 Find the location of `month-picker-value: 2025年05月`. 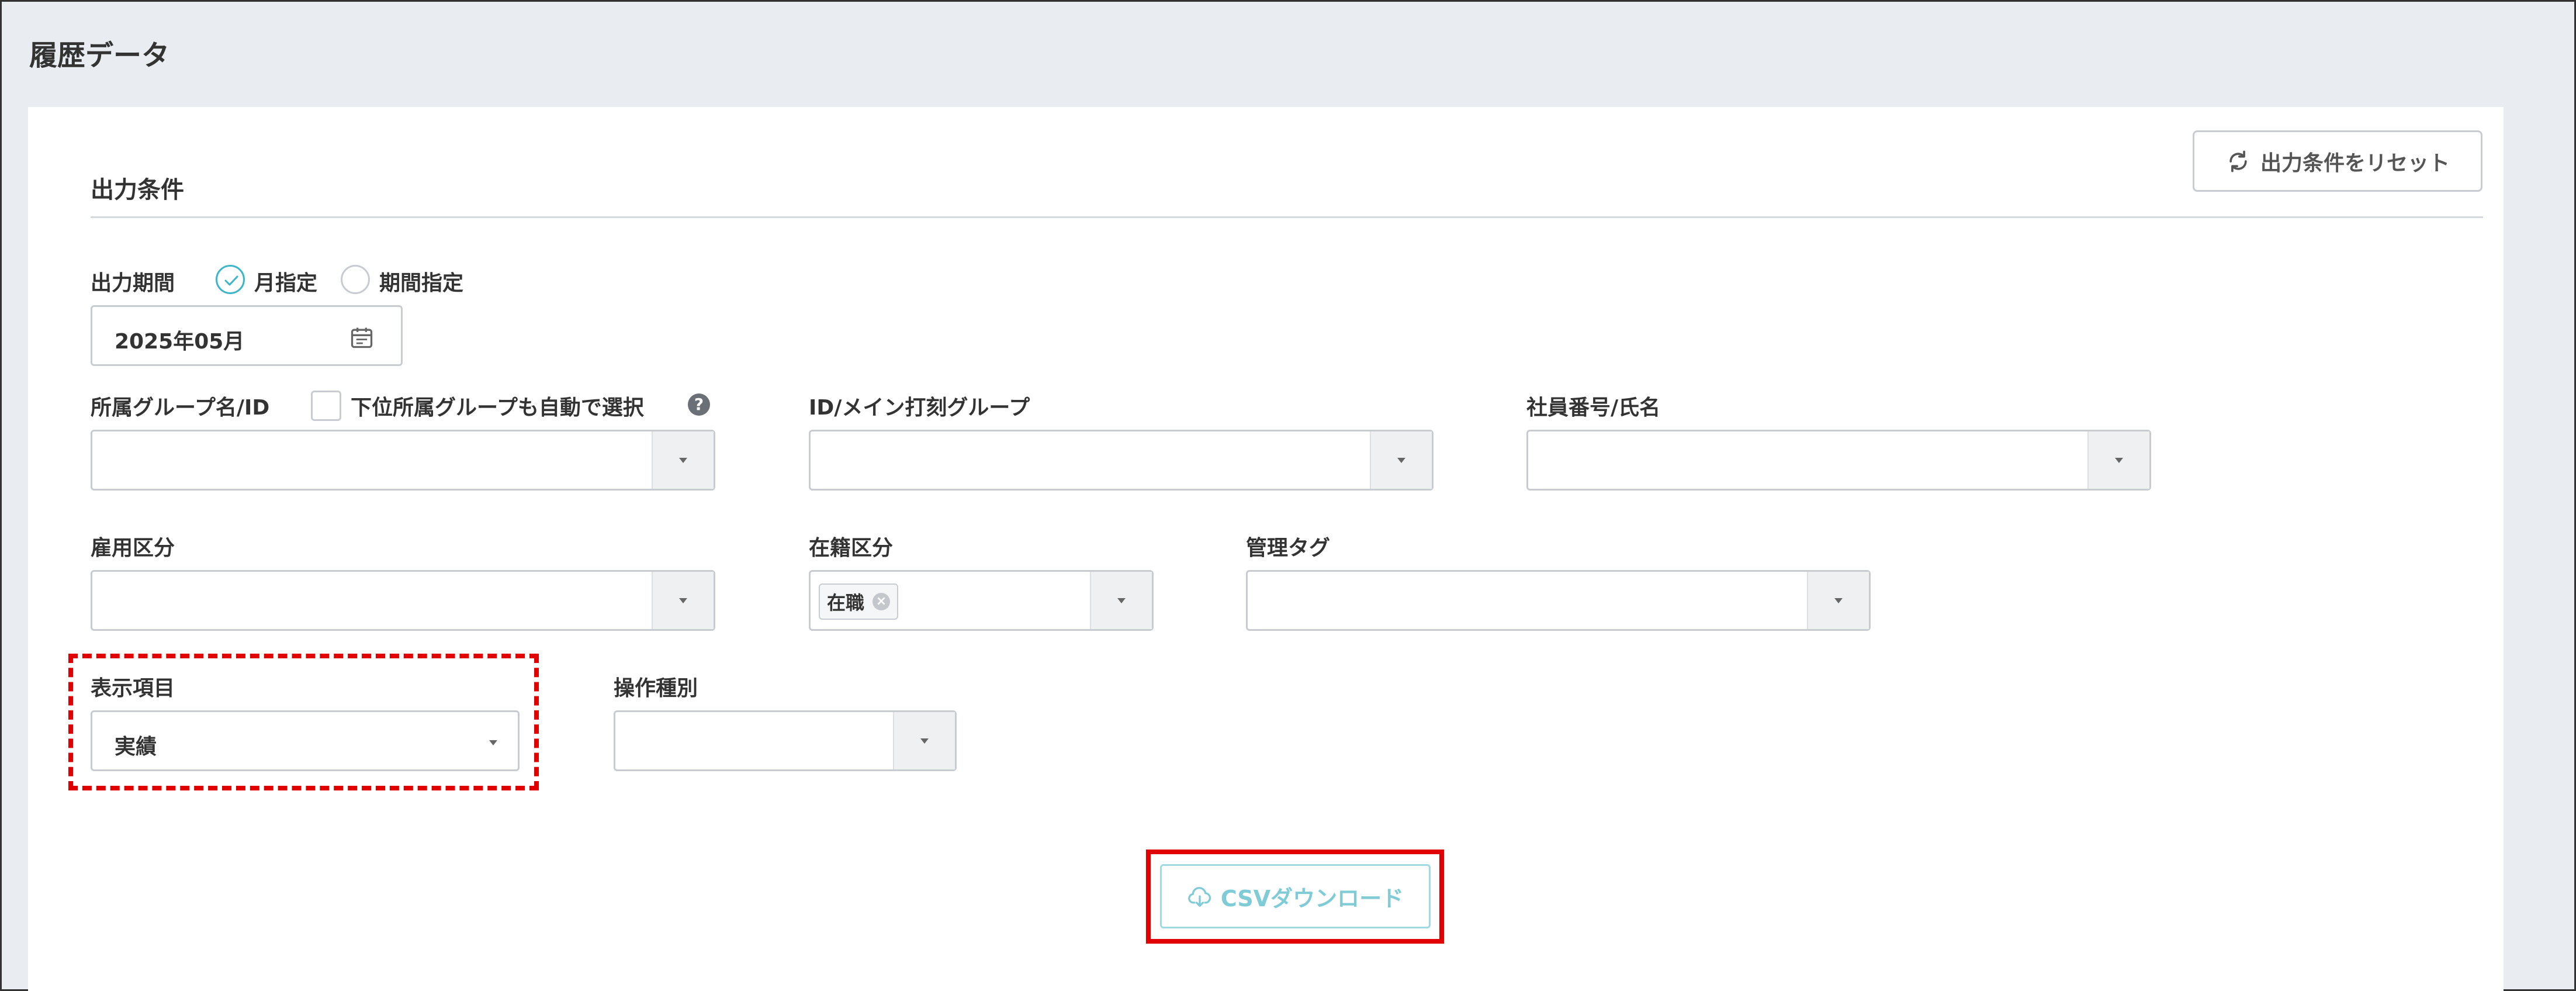

month-picker-value: 2025年05月 is located at coordinates (180, 342).